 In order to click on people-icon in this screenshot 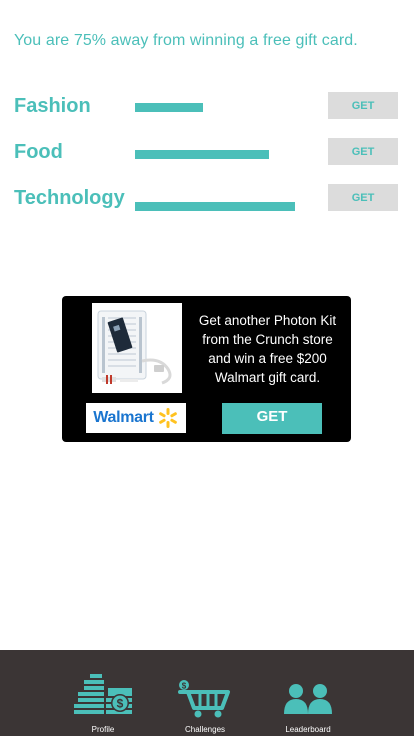, I will do `click(308, 699)`.